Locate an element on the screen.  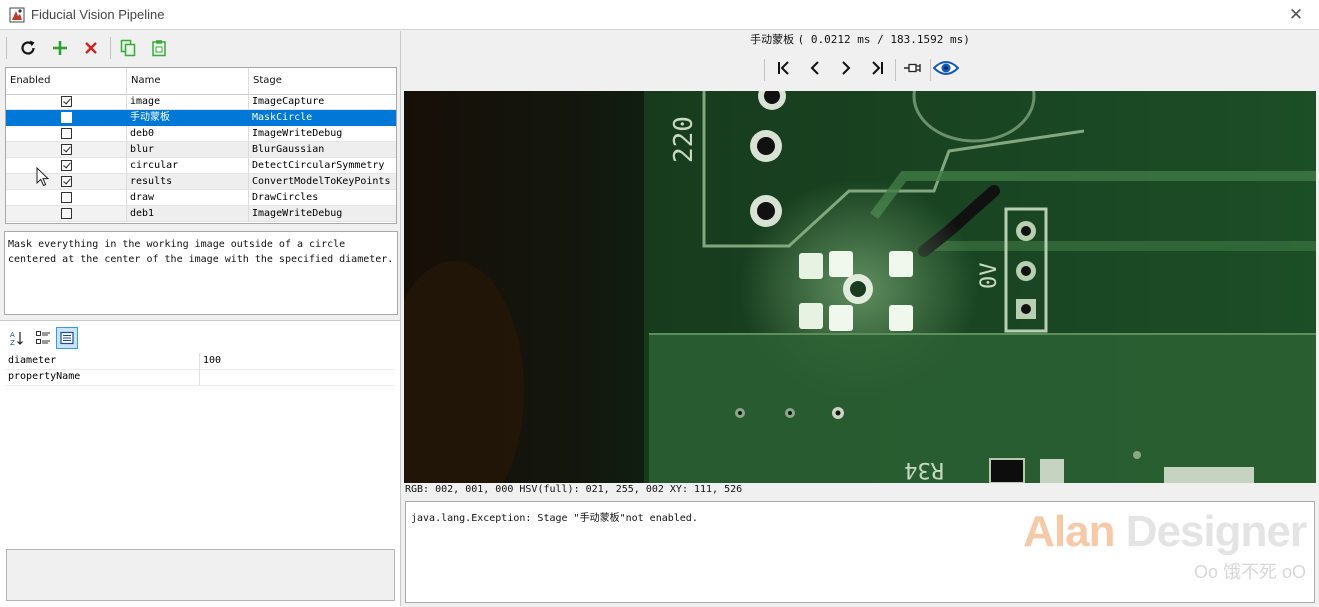
stage-type-cell: DetectCircularSymmetry is located at coordinates (322, 166).